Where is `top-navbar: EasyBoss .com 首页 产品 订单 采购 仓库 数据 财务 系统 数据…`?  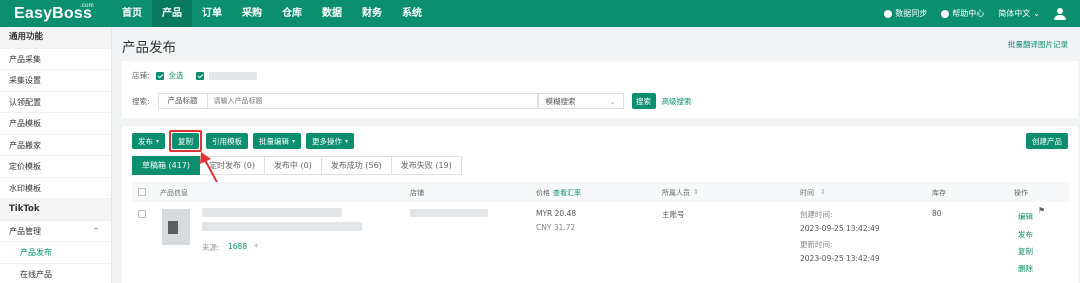 top-navbar: EasyBoss .com 首页 产品 订单 采购 仓库 数据 财务 系统 数据… is located at coordinates (540, 13).